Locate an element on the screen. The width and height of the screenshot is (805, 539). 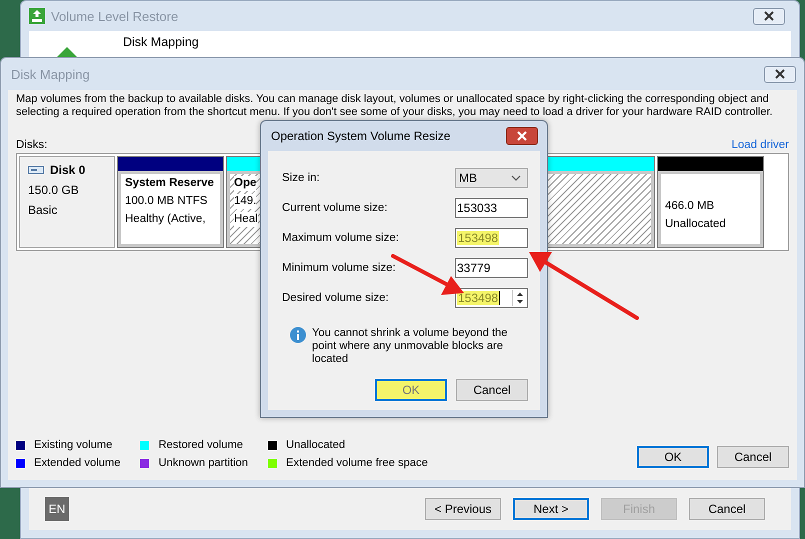
partition-name: Ope is located at coordinates (245, 183).